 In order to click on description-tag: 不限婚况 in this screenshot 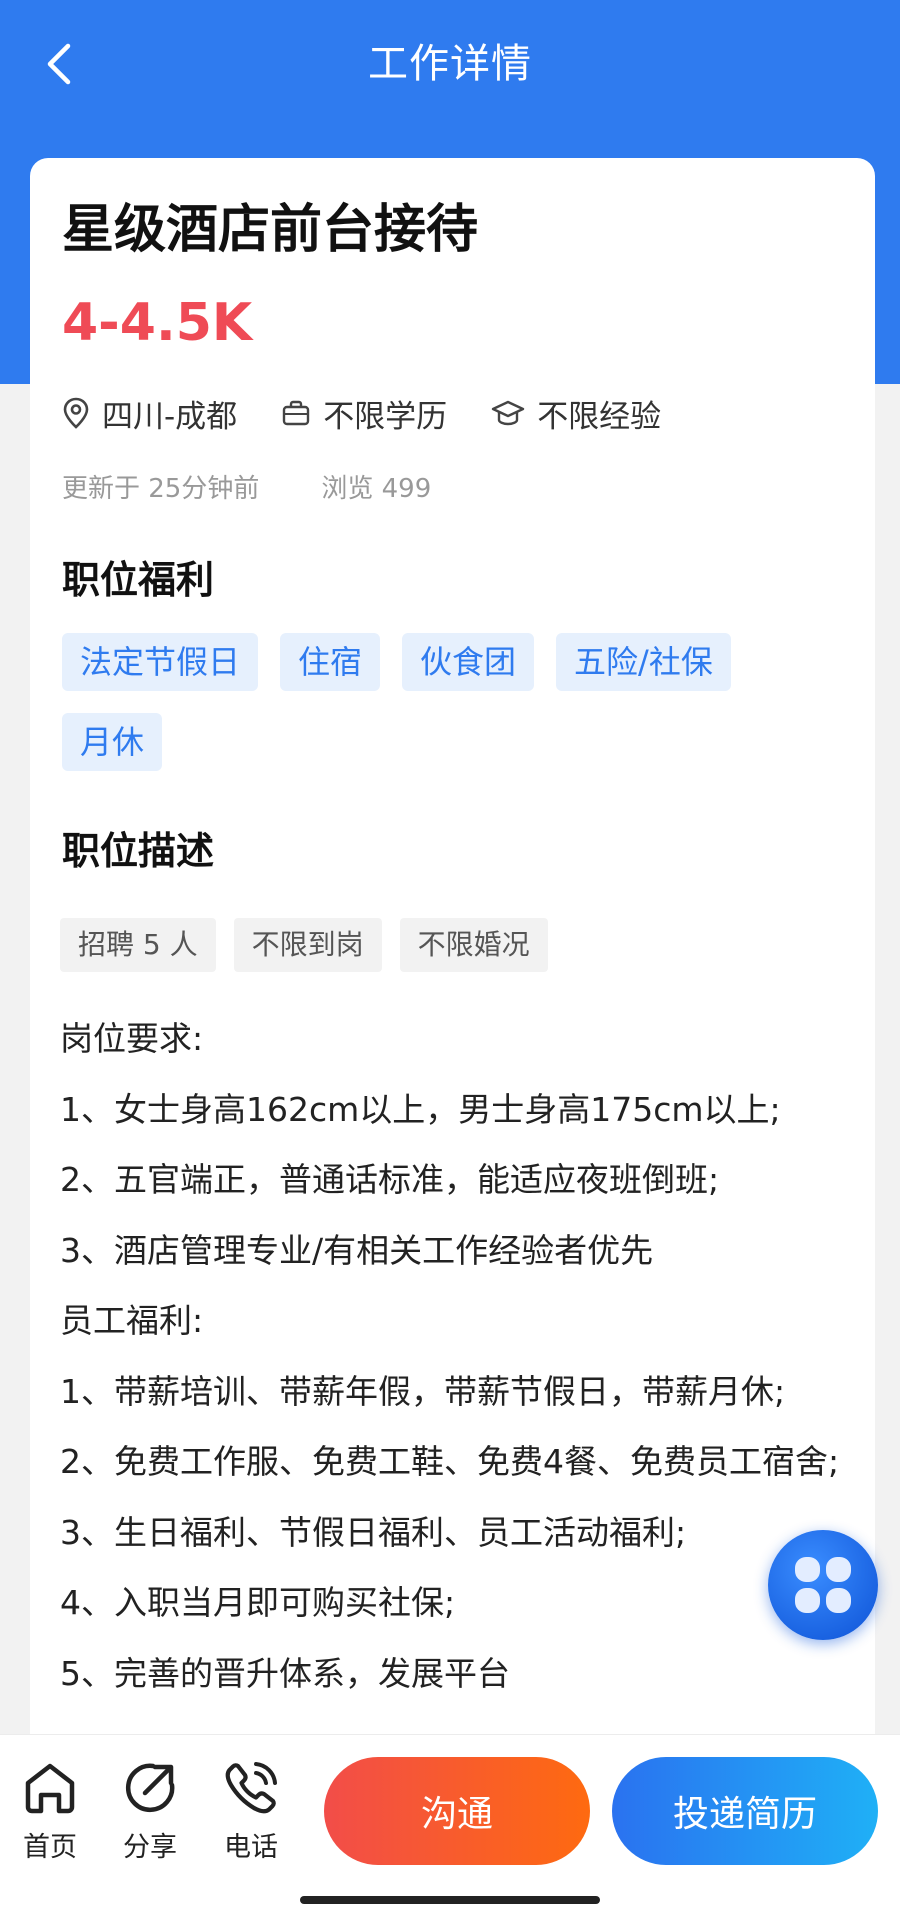, I will do `click(473, 945)`.